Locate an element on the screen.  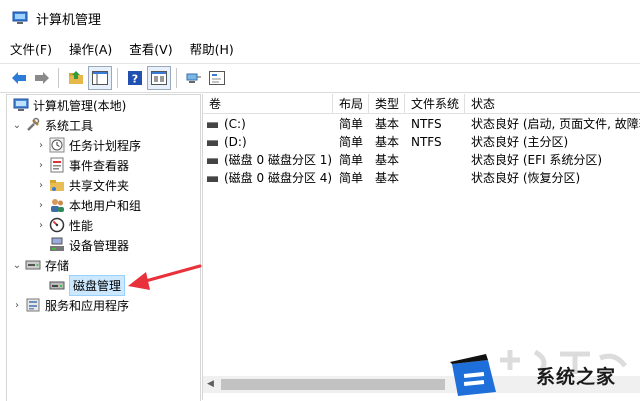
tree-label: 本地用户和组 is located at coordinates (105, 205).